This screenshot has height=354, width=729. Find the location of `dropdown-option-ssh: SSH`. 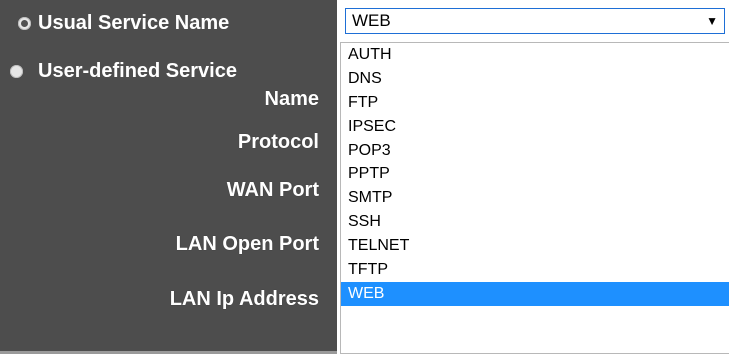

dropdown-option-ssh: SSH is located at coordinates (535, 222).